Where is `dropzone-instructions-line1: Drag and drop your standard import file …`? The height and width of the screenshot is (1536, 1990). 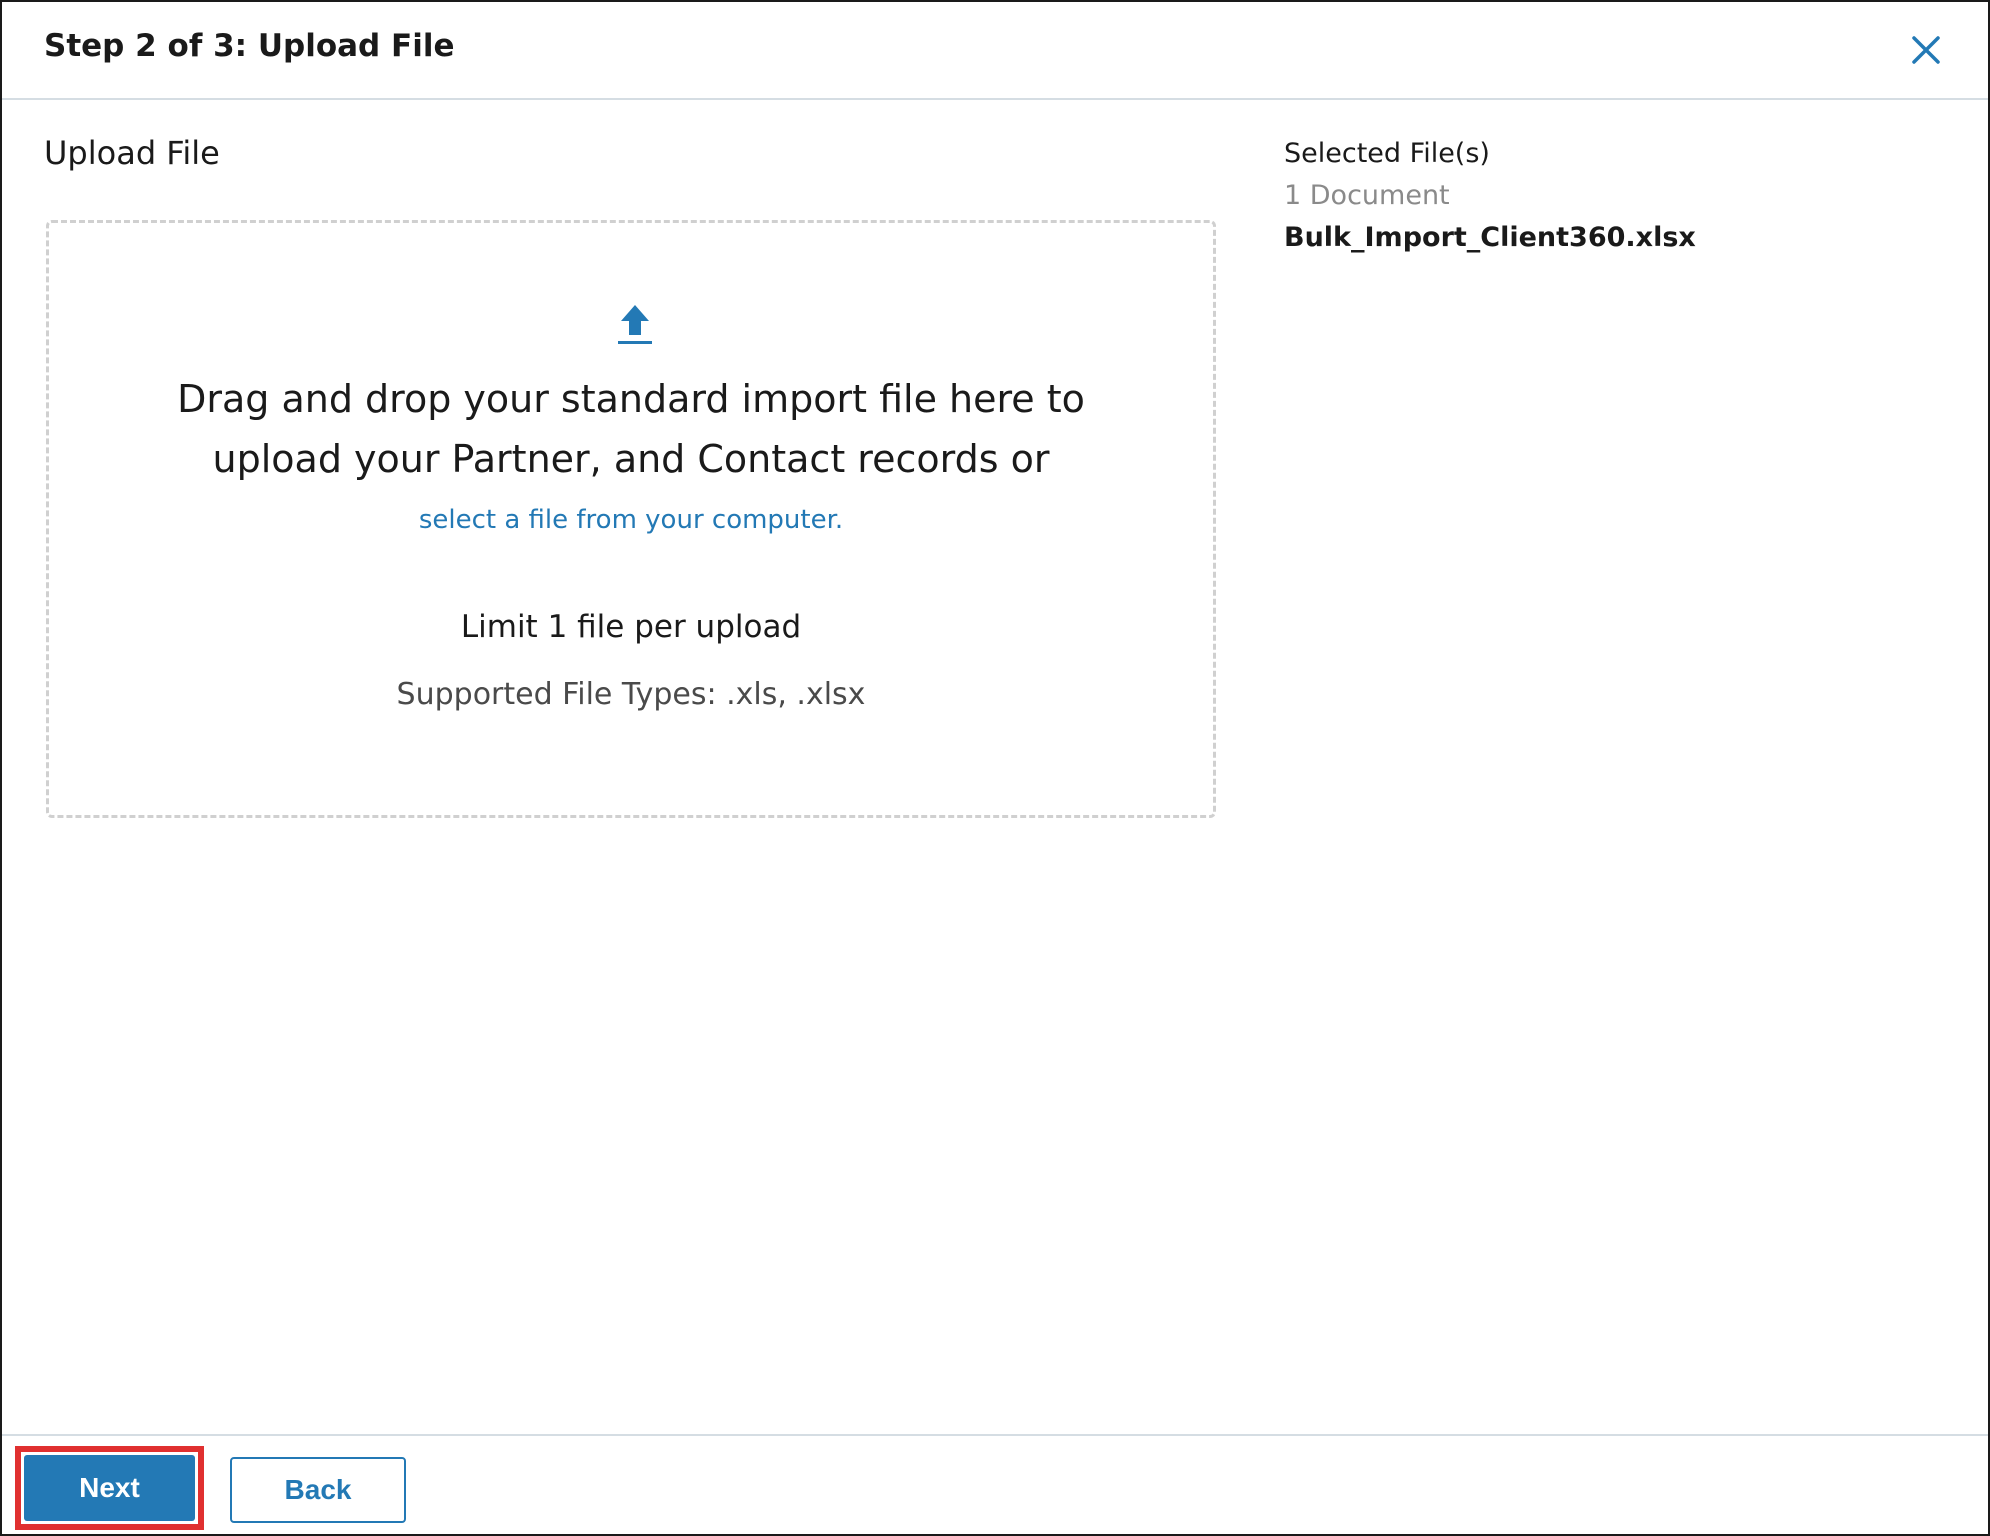
dropzone-instructions-line1: Drag and drop your standard import file … is located at coordinates (631, 399).